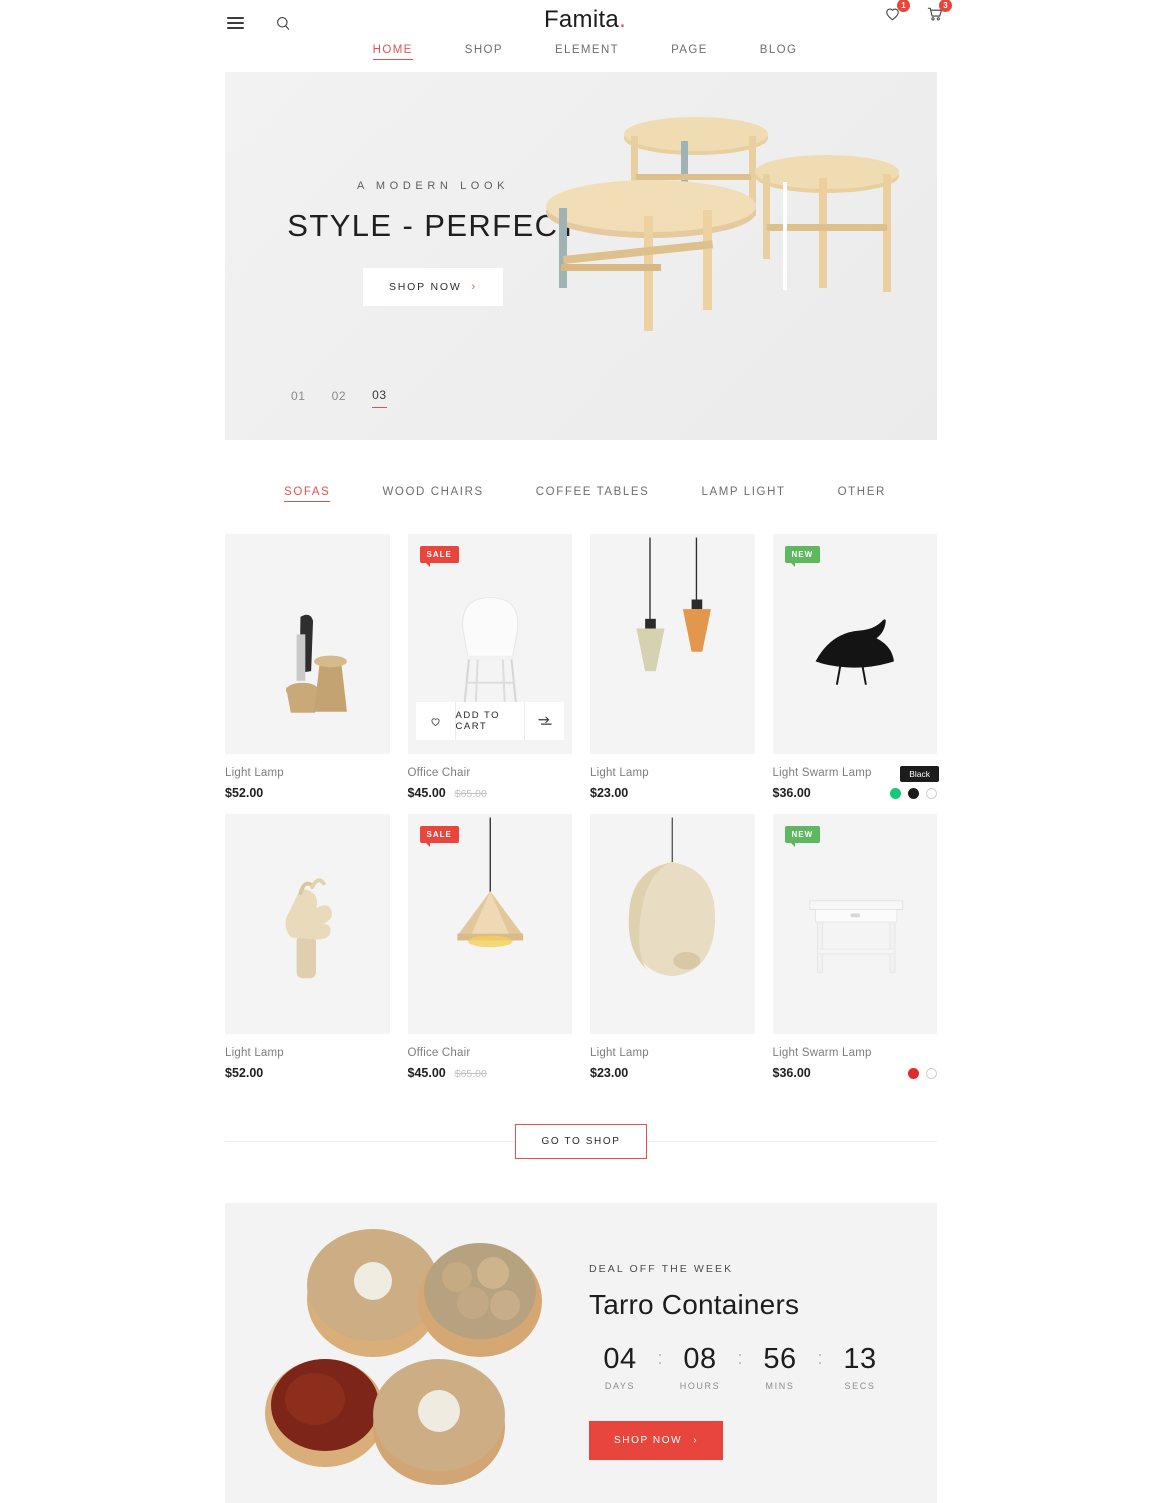  I want to click on hero-shop-now-button: SHOP NOW ›, so click(432, 287).